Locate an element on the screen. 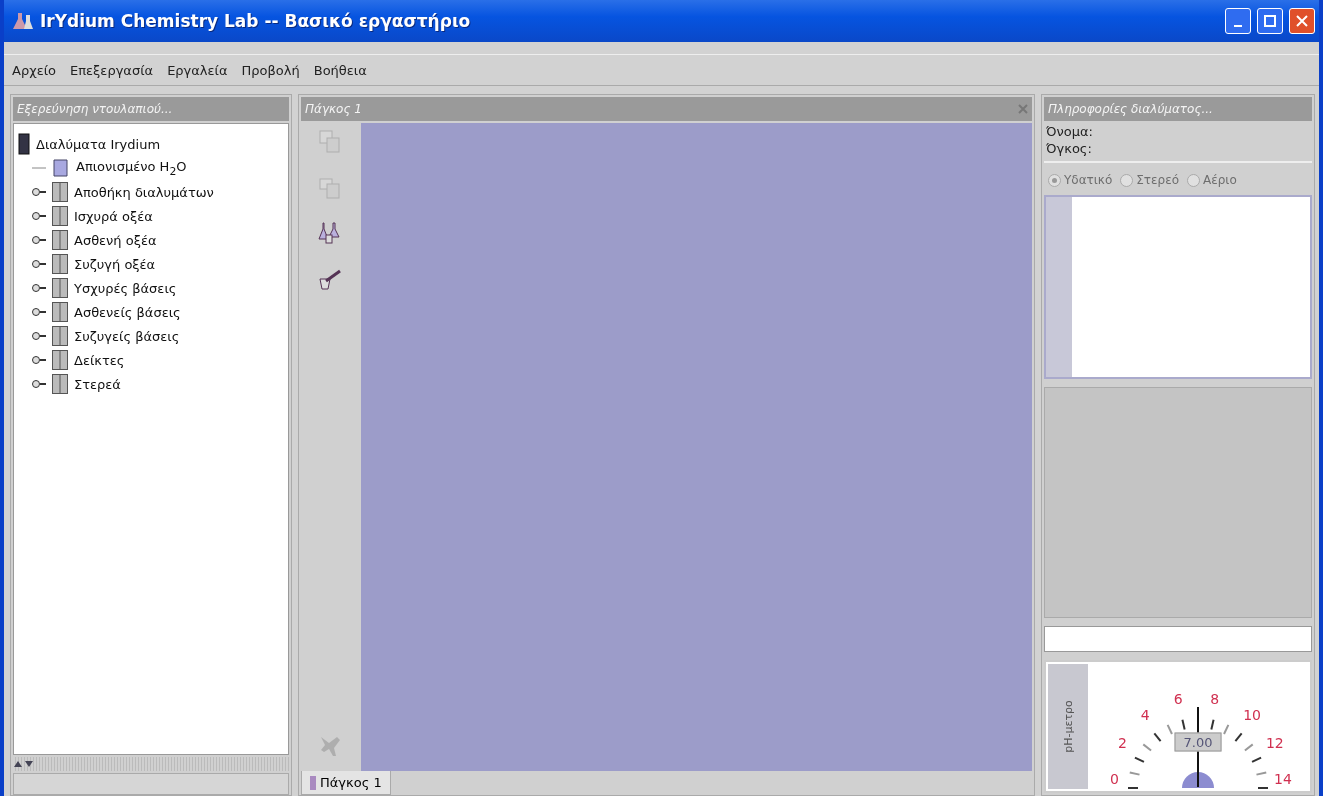  field-label: Όγκος: is located at coordinates (1069, 148).